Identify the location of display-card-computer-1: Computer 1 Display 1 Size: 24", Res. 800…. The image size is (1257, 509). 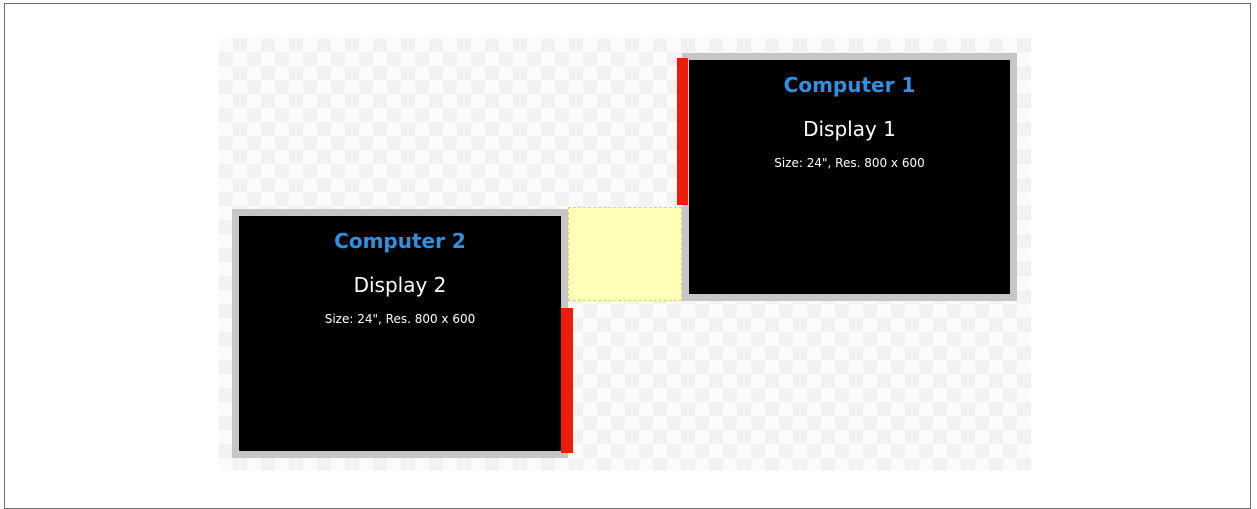
(849, 177).